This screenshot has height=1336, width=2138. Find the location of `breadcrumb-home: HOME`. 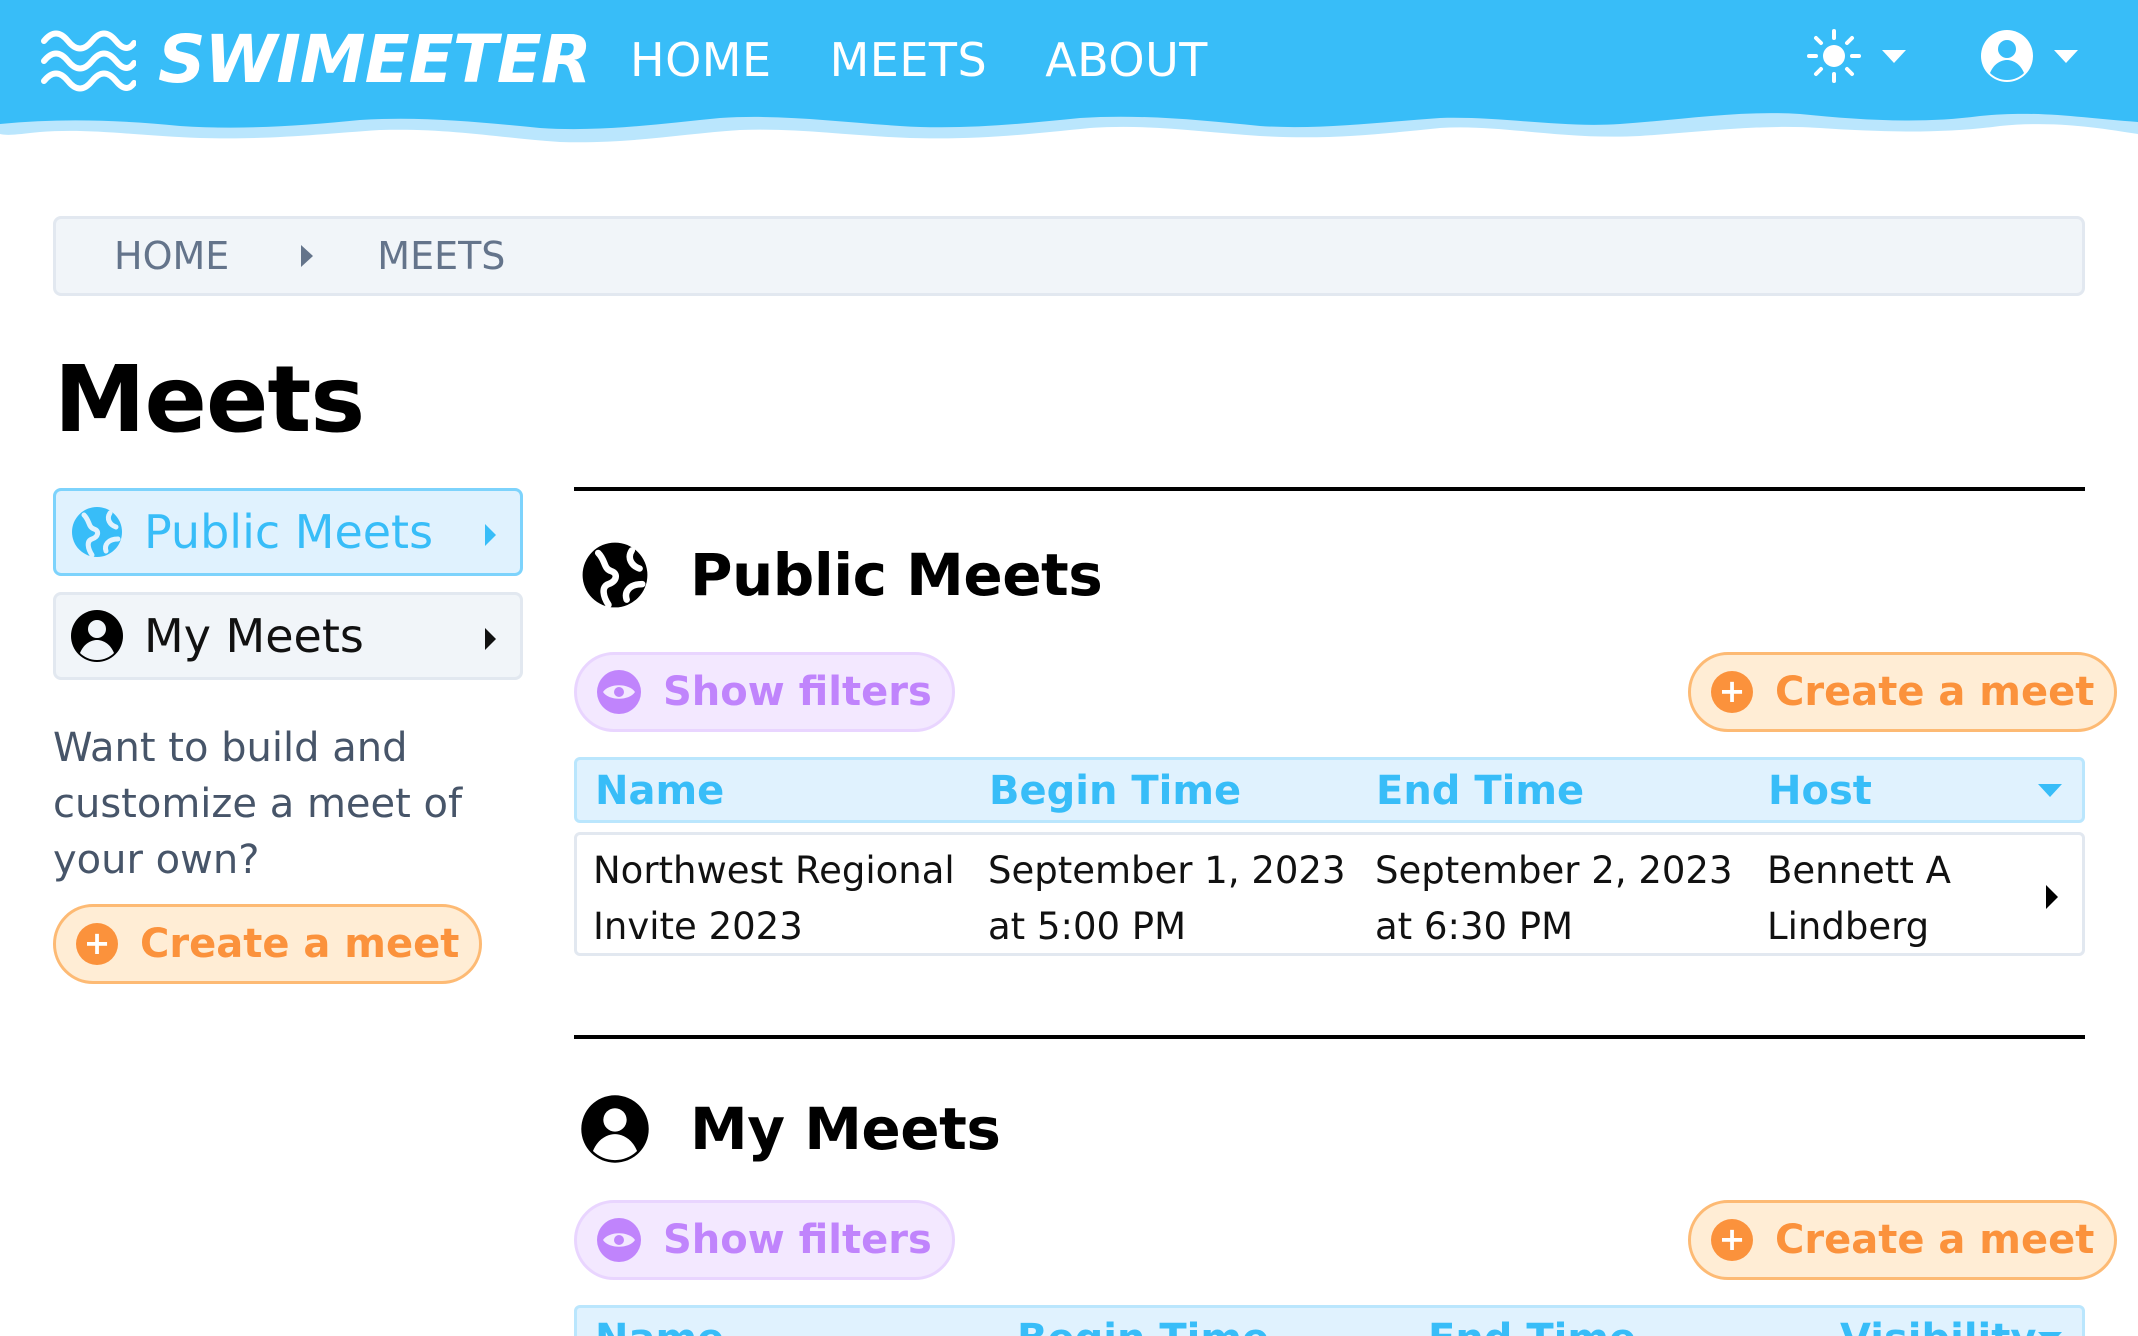

breadcrumb-home: HOME is located at coordinates (171, 256).